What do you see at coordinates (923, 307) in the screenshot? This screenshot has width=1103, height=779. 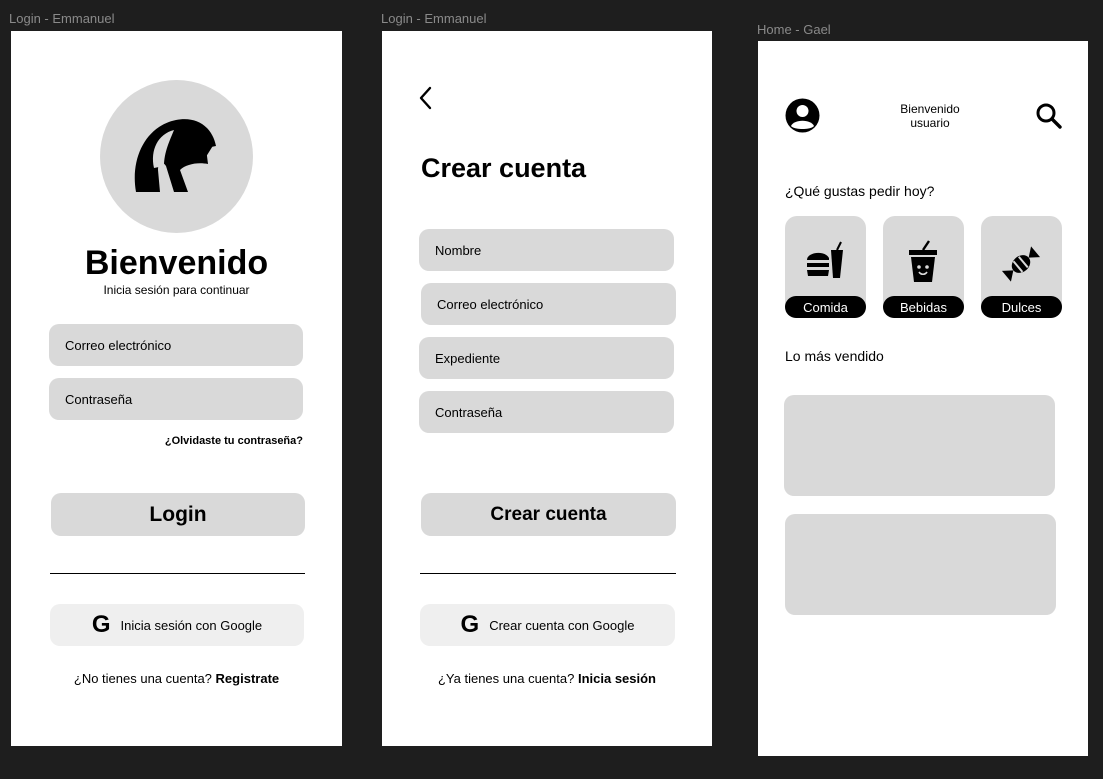 I see `category-bebidas-label: Bebidas` at bounding box center [923, 307].